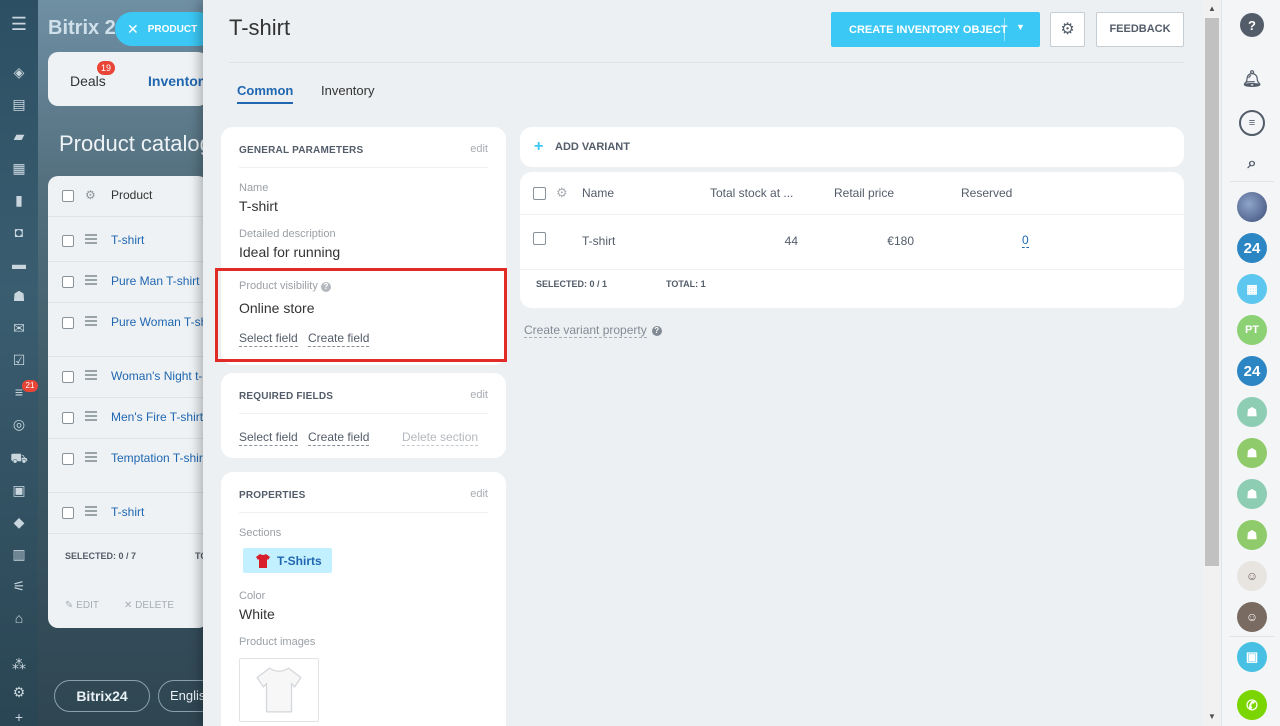  I want to click on contact-center-icon: ▣, so click(1252, 657).